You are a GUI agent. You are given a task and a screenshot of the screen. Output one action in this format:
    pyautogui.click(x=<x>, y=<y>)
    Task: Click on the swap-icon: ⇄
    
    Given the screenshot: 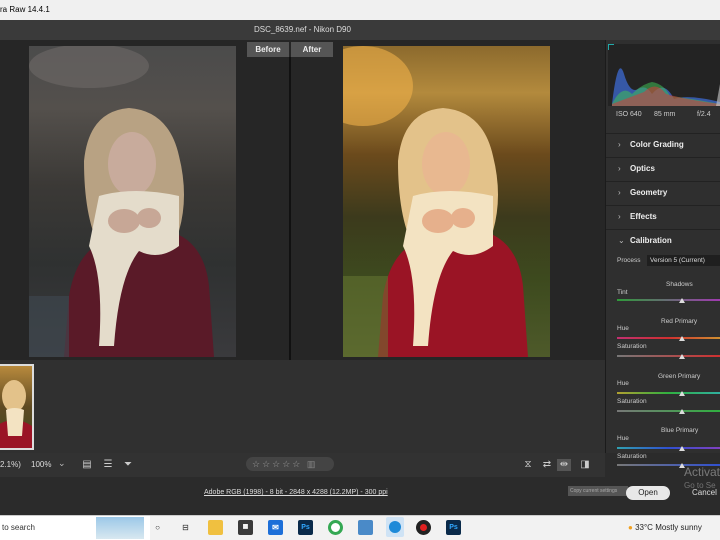 What is the action you would take?
    pyautogui.click(x=547, y=465)
    